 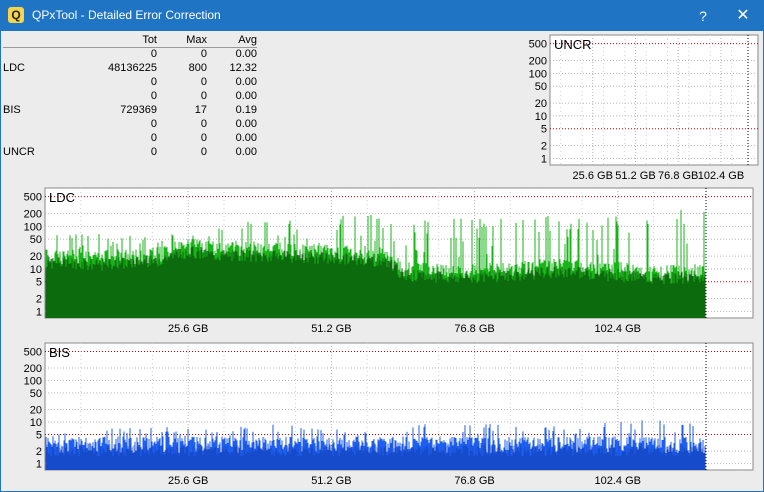 What do you see at coordinates (188, 481) in the screenshot?
I see `bis-x-tick-label: 25.6 GB` at bounding box center [188, 481].